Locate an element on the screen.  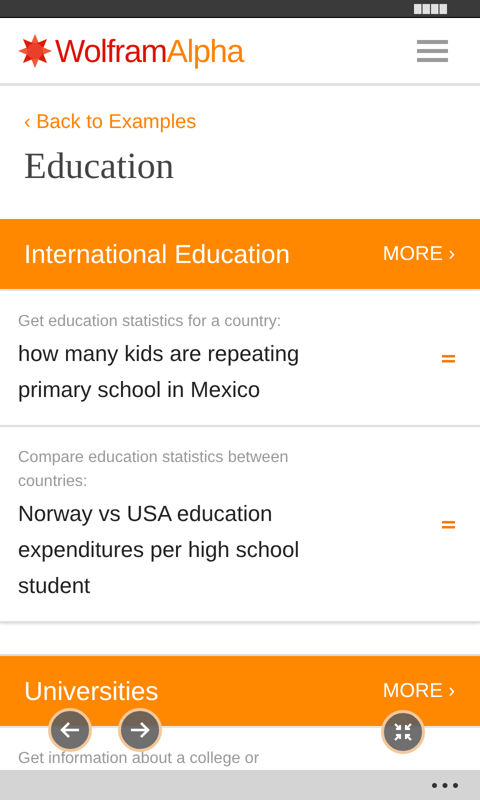
more-icon is located at coordinates (445, 785).